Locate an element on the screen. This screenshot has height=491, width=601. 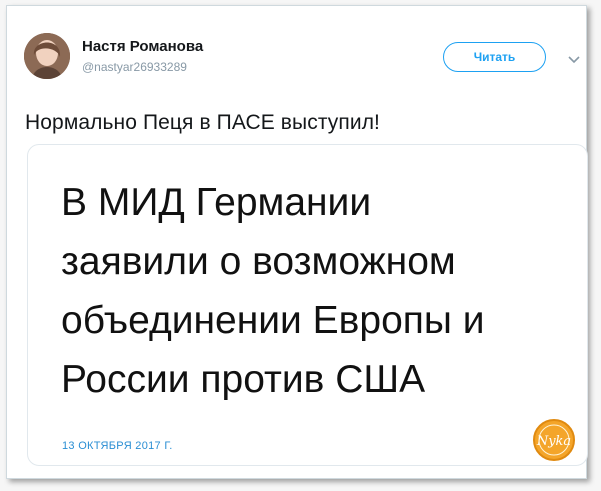
svg-text: Nyka is located at coordinates (553, 441).